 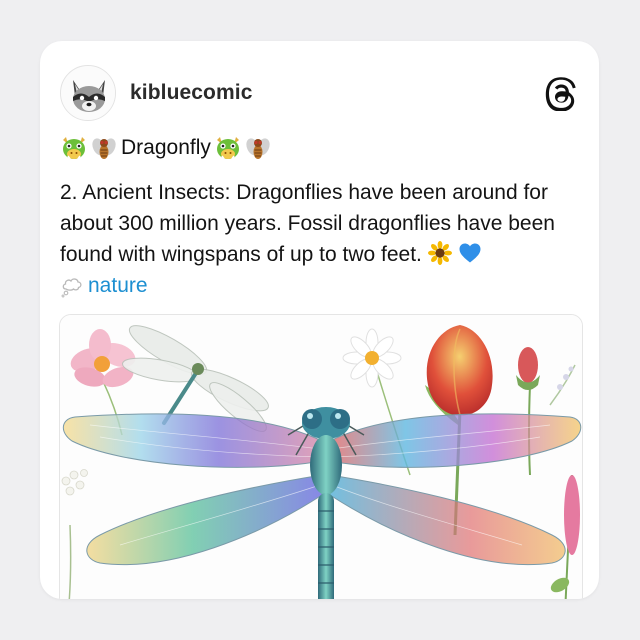 What do you see at coordinates (439, 253) in the screenshot?
I see `sunflower-icon` at bounding box center [439, 253].